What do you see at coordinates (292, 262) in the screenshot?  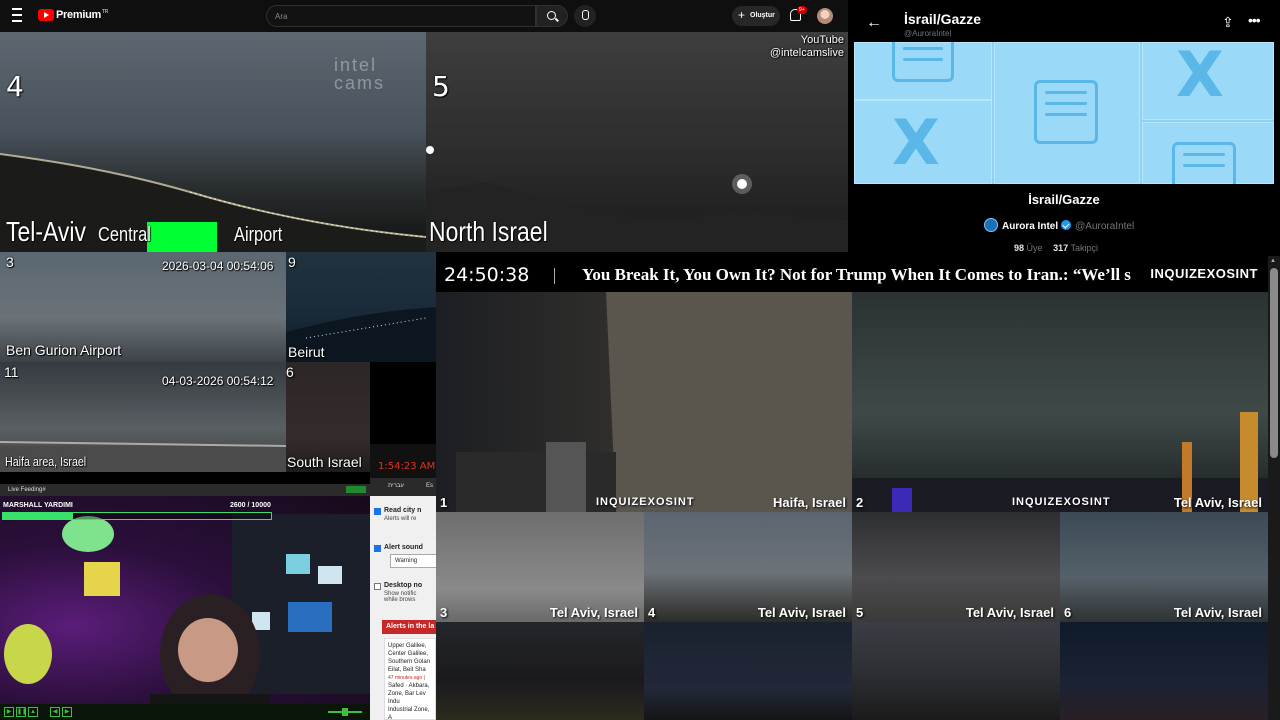 I see `camera-number: 9` at bounding box center [292, 262].